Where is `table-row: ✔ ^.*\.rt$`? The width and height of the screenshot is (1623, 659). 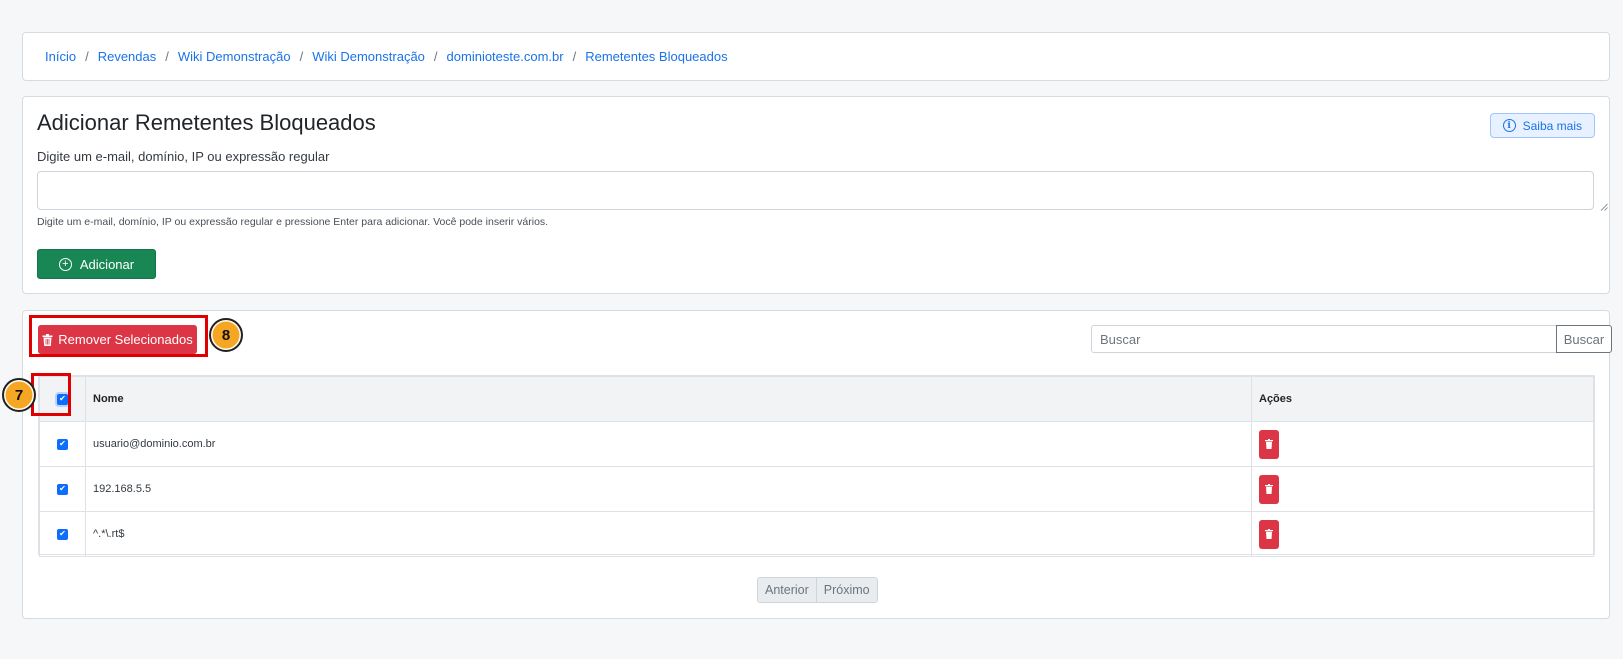
table-row: ✔ ^.*\.rt$ is located at coordinates (816, 534).